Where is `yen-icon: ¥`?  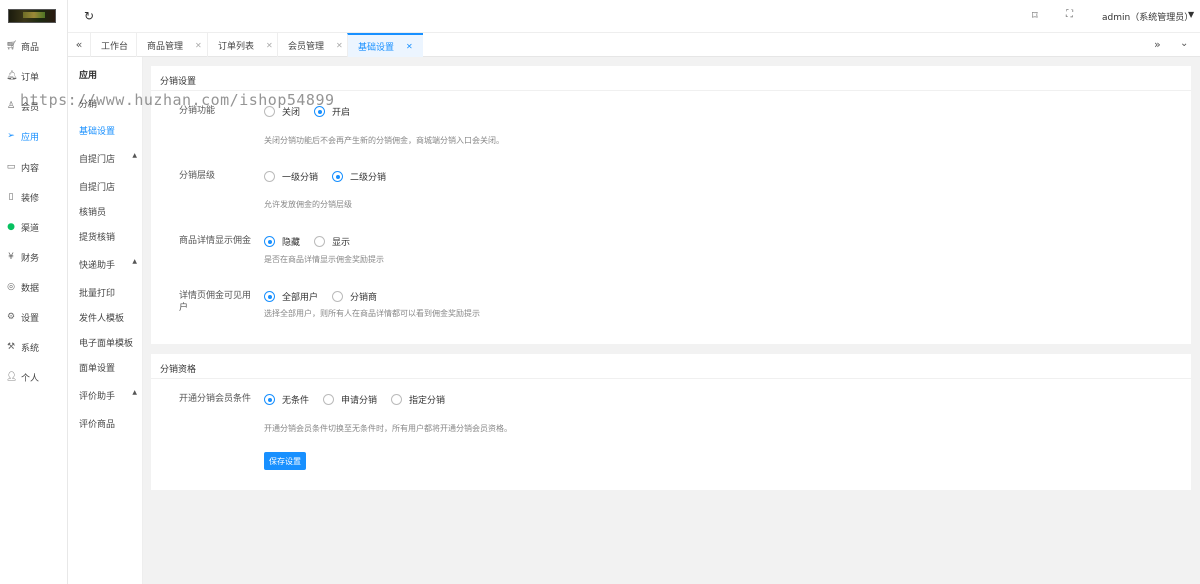
yen-icon: ¥ is located at coordinates (11, 257).